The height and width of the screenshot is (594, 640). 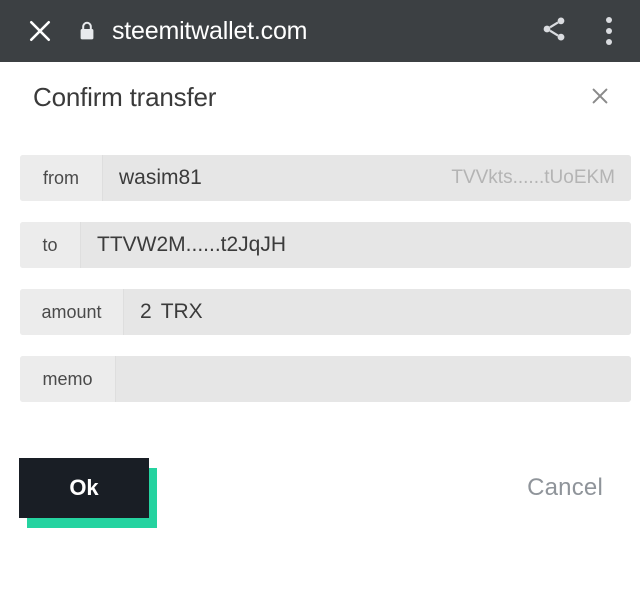 What do you see at coordinates (125, 97) in the screenshot?
I see `dialog-title: Confirm transfer` at bounding box center [125, 97].